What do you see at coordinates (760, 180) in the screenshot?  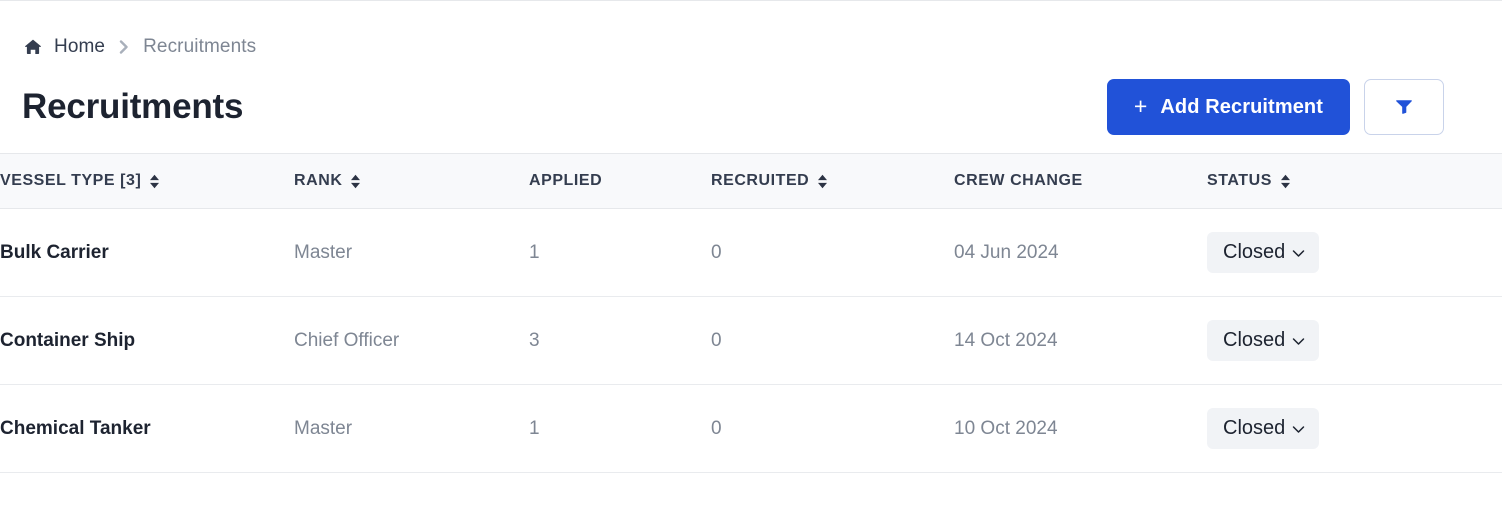 I see `column-header-recruited-label: RECRUITED` at bounding box center [760, 180].